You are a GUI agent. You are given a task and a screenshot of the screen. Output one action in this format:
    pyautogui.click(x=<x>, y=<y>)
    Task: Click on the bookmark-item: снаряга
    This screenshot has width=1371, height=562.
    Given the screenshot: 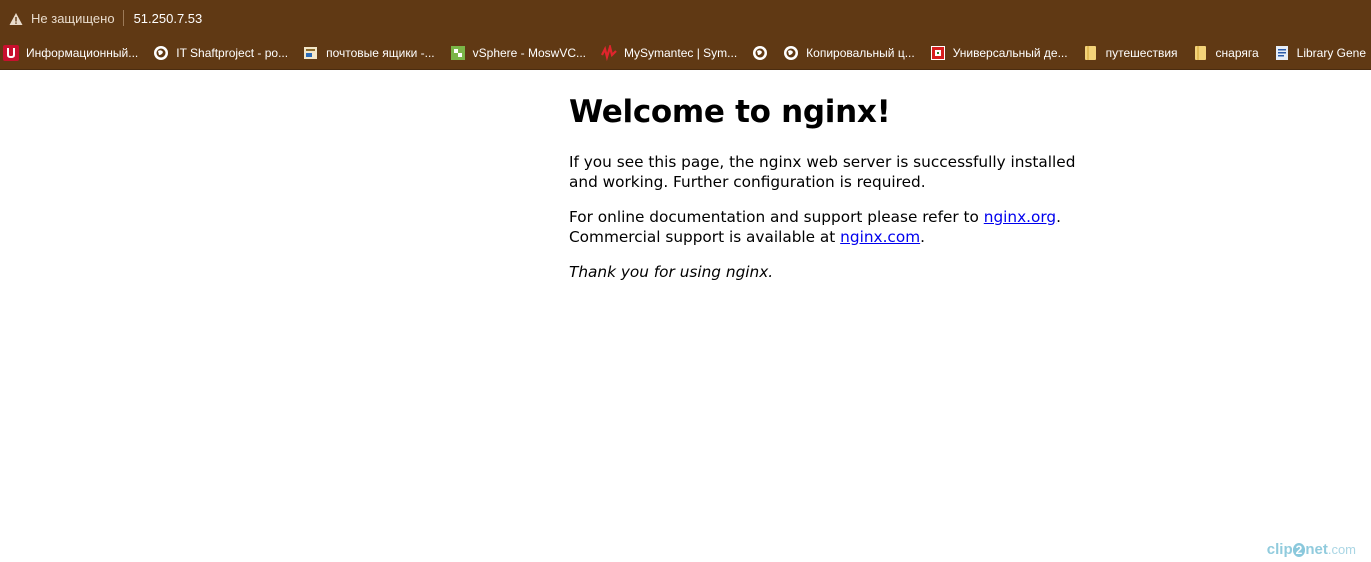 What is the action you would take?
    pyautogui.click(x=1228, y=53)
    